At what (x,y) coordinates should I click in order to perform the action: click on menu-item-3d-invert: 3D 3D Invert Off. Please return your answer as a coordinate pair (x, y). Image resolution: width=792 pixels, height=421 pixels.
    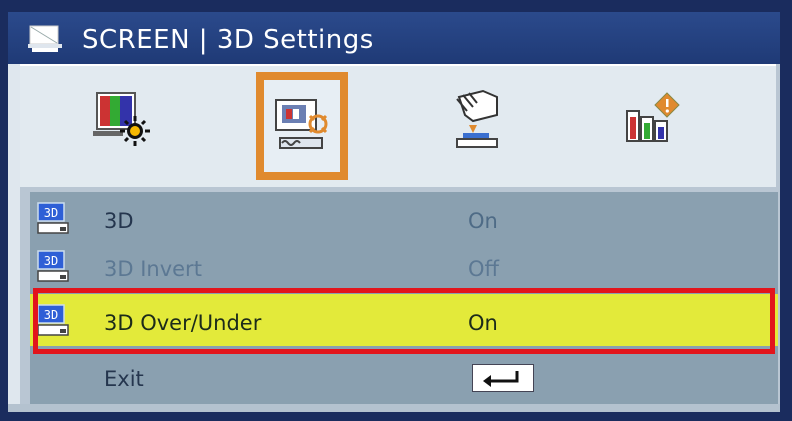
    Looking at the image, I should click on (404, 266).